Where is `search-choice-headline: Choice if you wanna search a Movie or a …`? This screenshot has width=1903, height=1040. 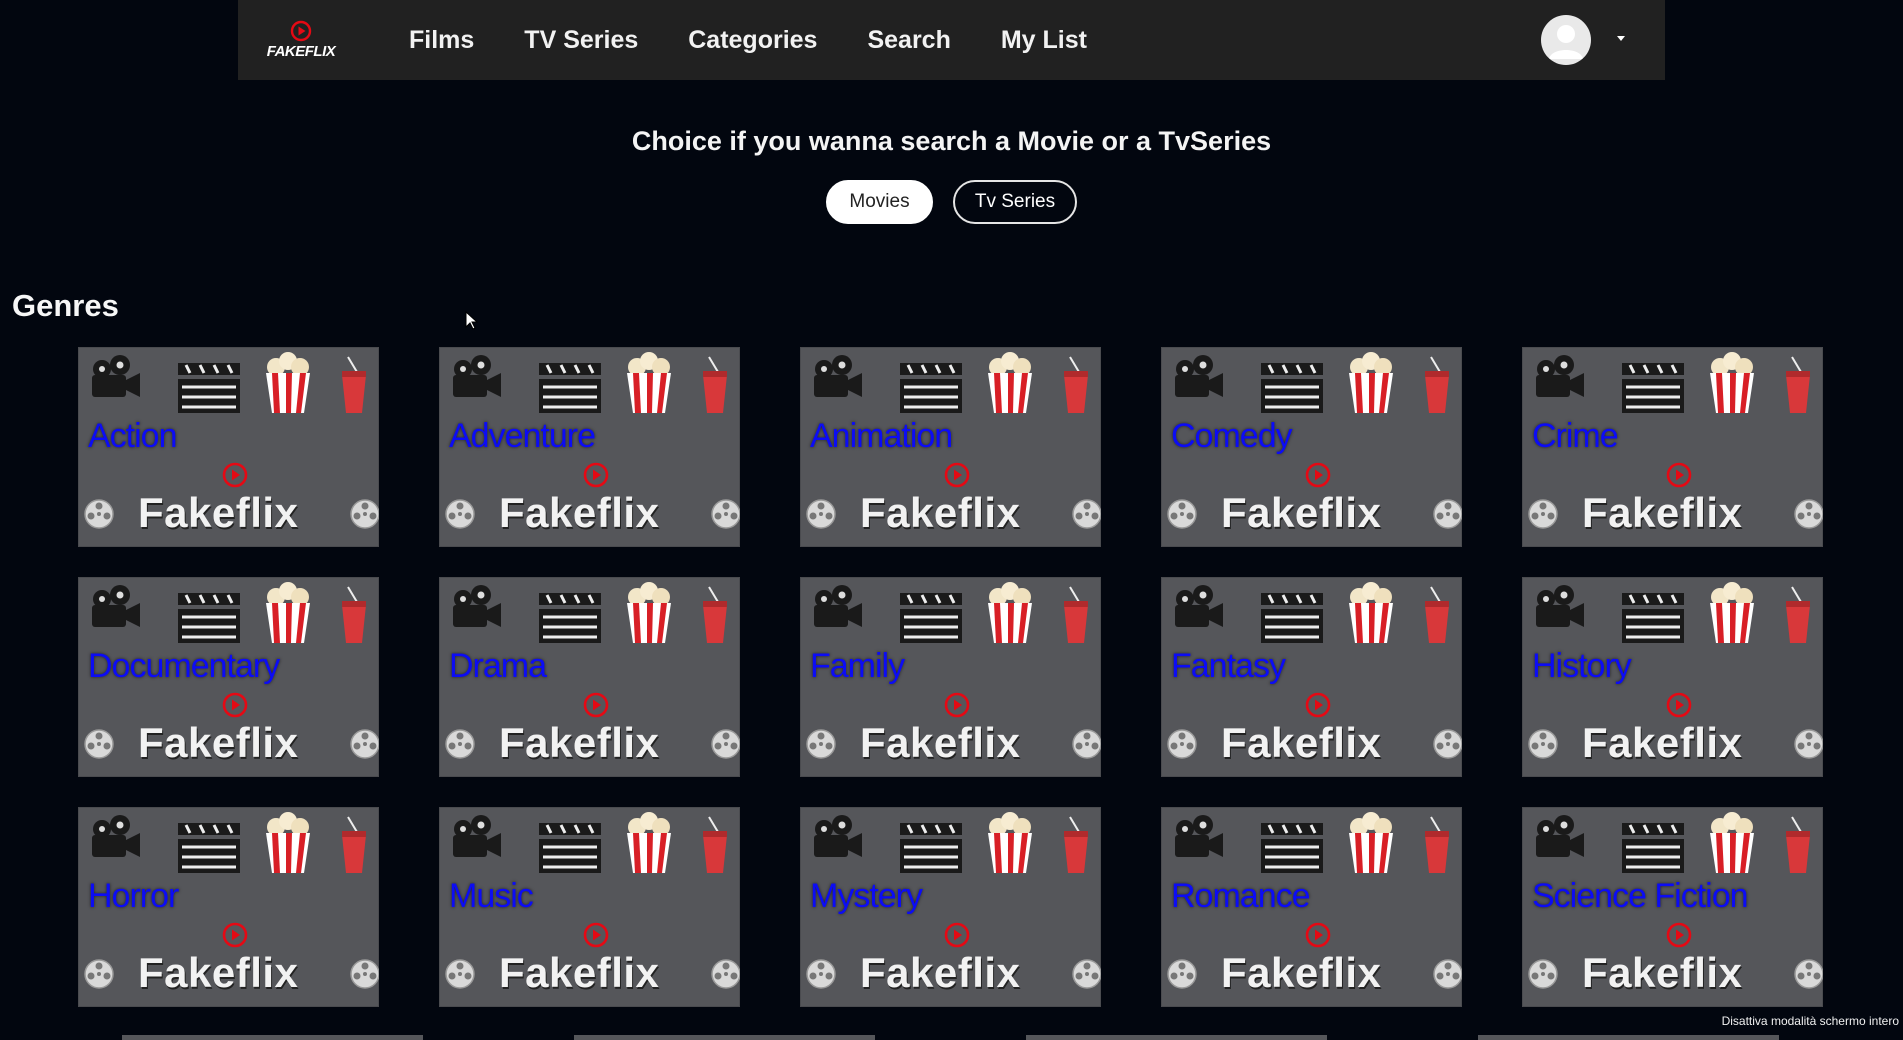
search-choice-headline: Choice if you wanna search a Movie or a … is located at coordinates (951, 141).